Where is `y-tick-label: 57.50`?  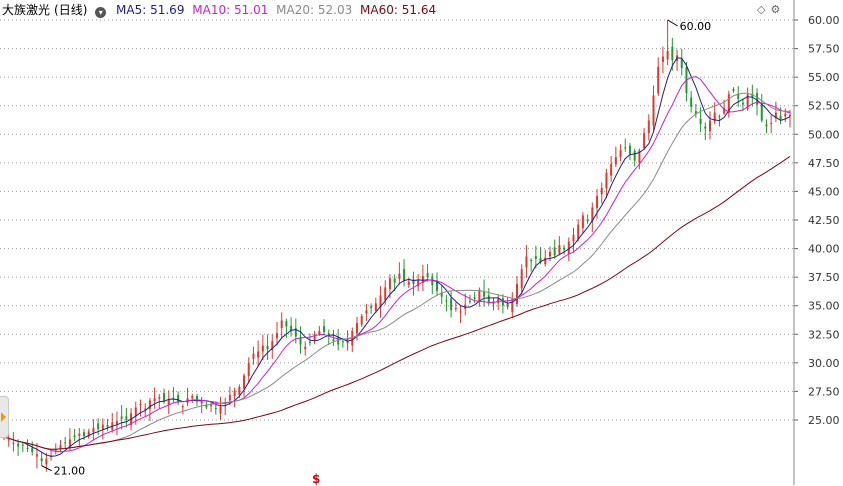 y-tick-label: 57.50 is located at coordinates (824, 49).